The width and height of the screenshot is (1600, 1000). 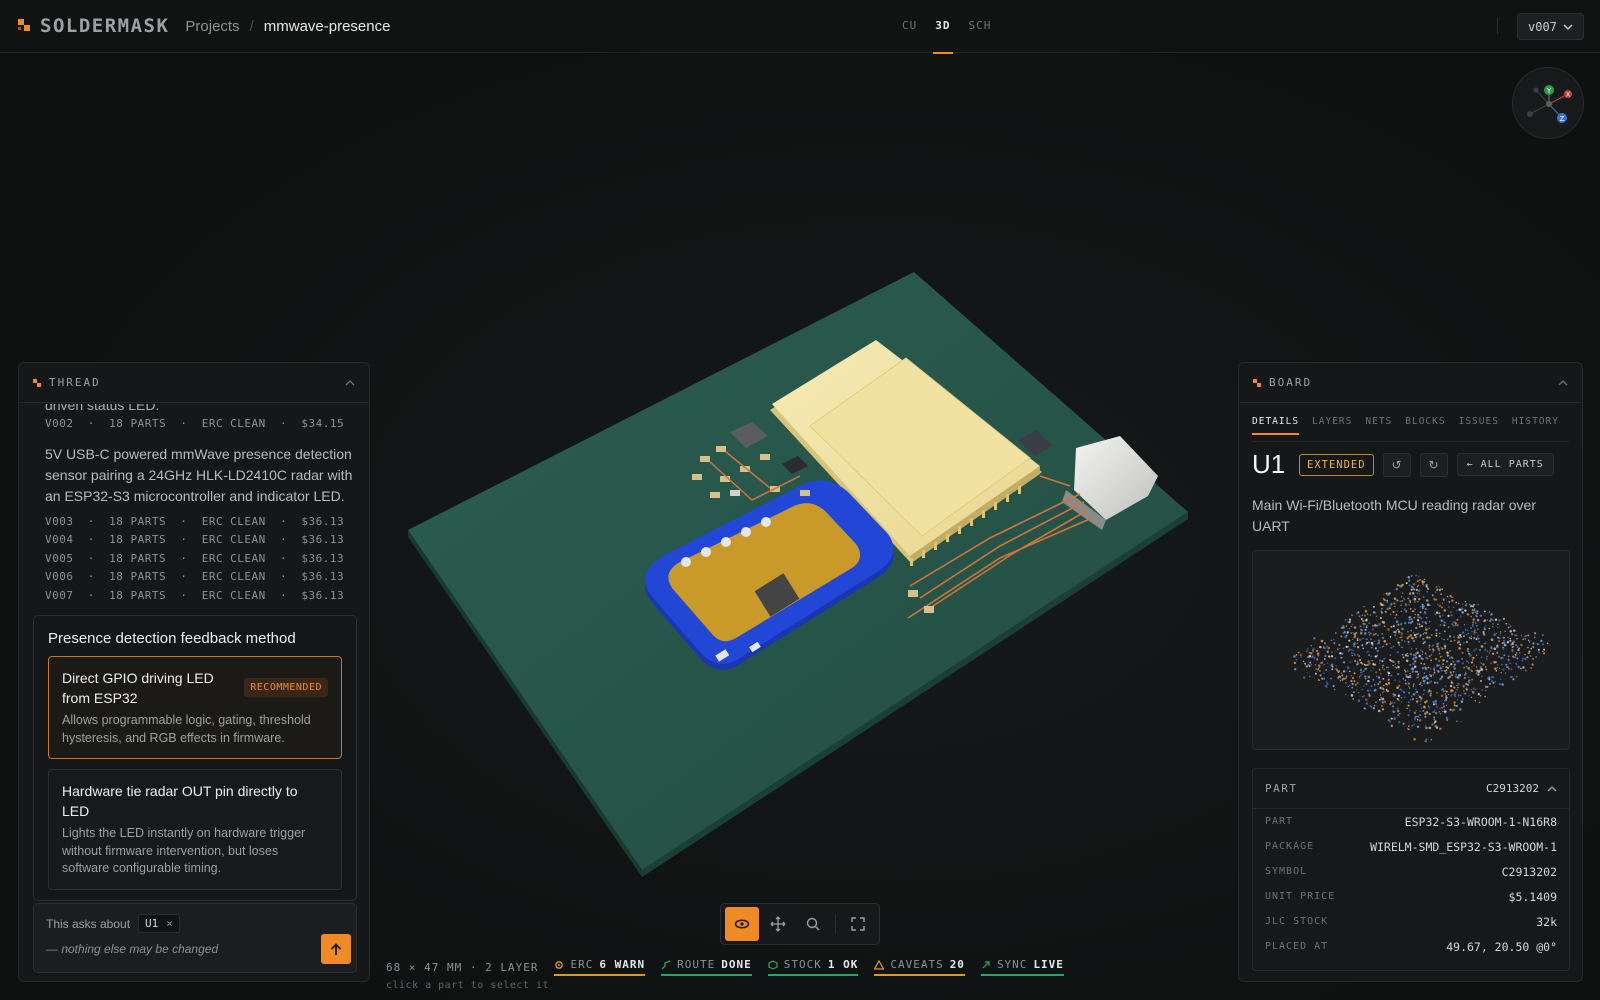 I want to click on part-3d-preview, so click(x=1411, y=650).